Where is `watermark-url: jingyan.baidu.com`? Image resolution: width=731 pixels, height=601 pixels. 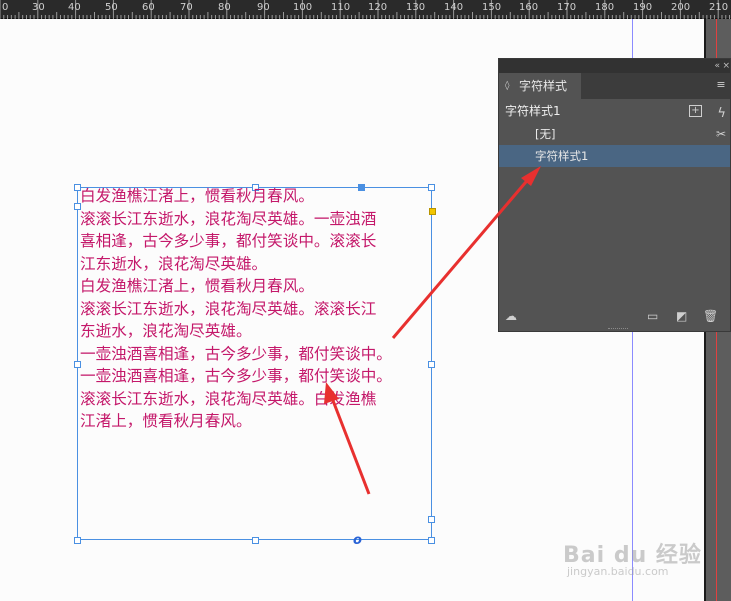 watermark-url: jingyan.baidu.com is located at coordinates (618, 571).